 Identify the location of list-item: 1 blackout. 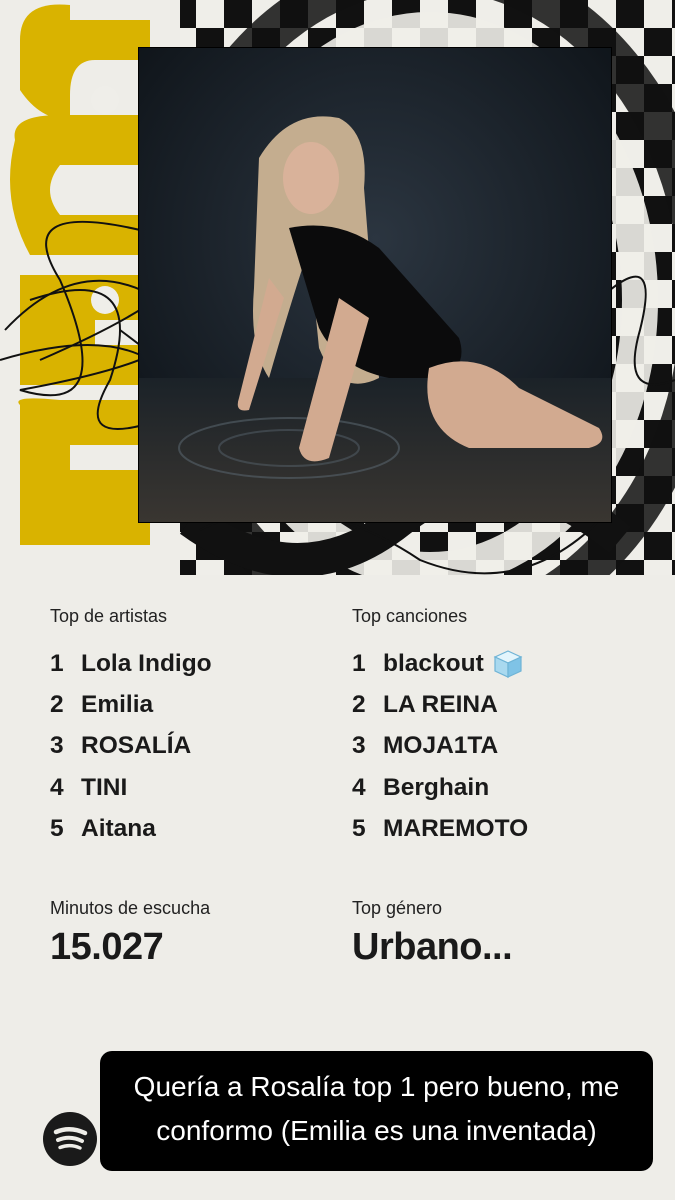
(502, 663).